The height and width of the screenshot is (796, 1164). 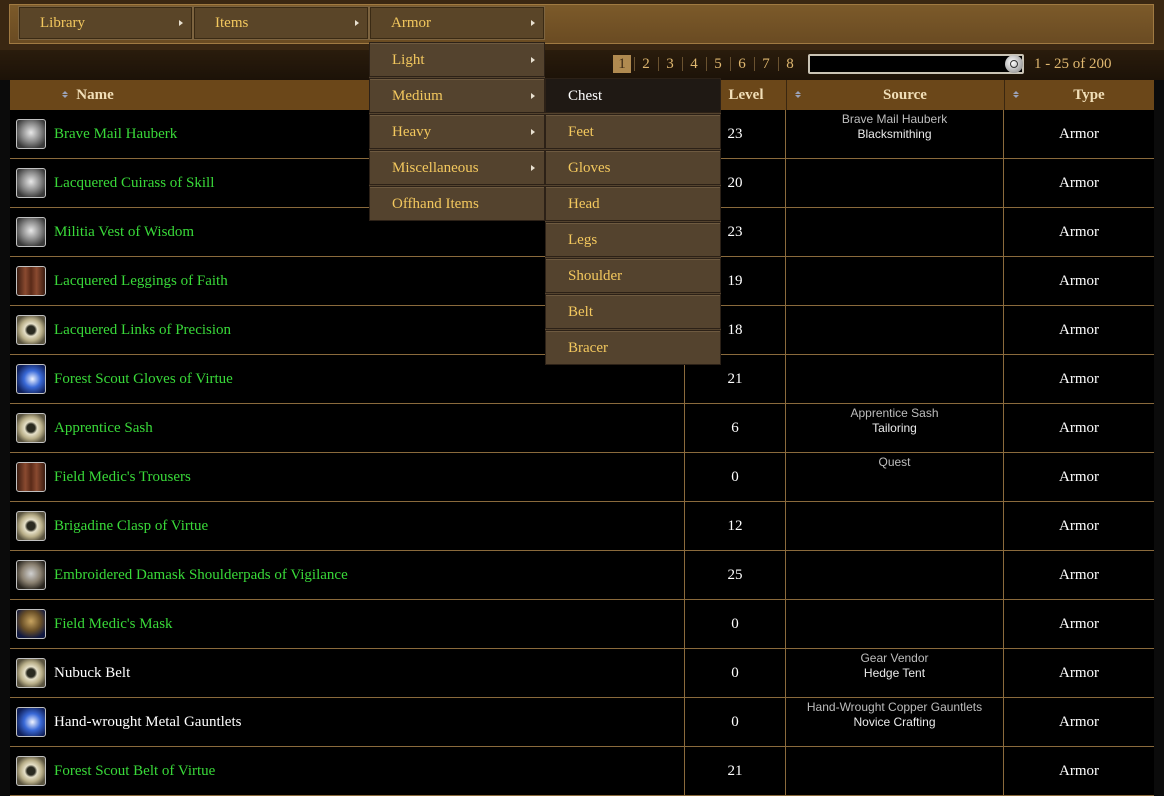 What do you see at coordinates (646, 64) in the screenshot?
I see `page-link: 2` at bounding box center [646, 64].